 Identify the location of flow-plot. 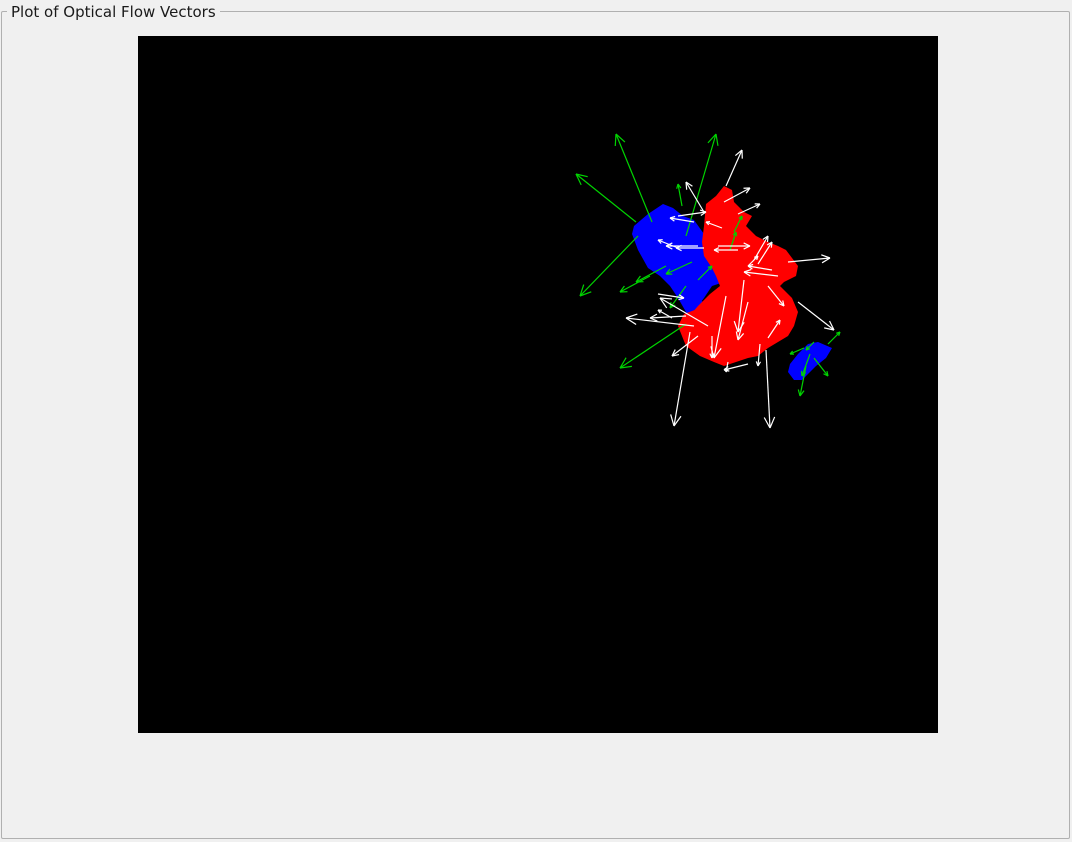
(708, 281).